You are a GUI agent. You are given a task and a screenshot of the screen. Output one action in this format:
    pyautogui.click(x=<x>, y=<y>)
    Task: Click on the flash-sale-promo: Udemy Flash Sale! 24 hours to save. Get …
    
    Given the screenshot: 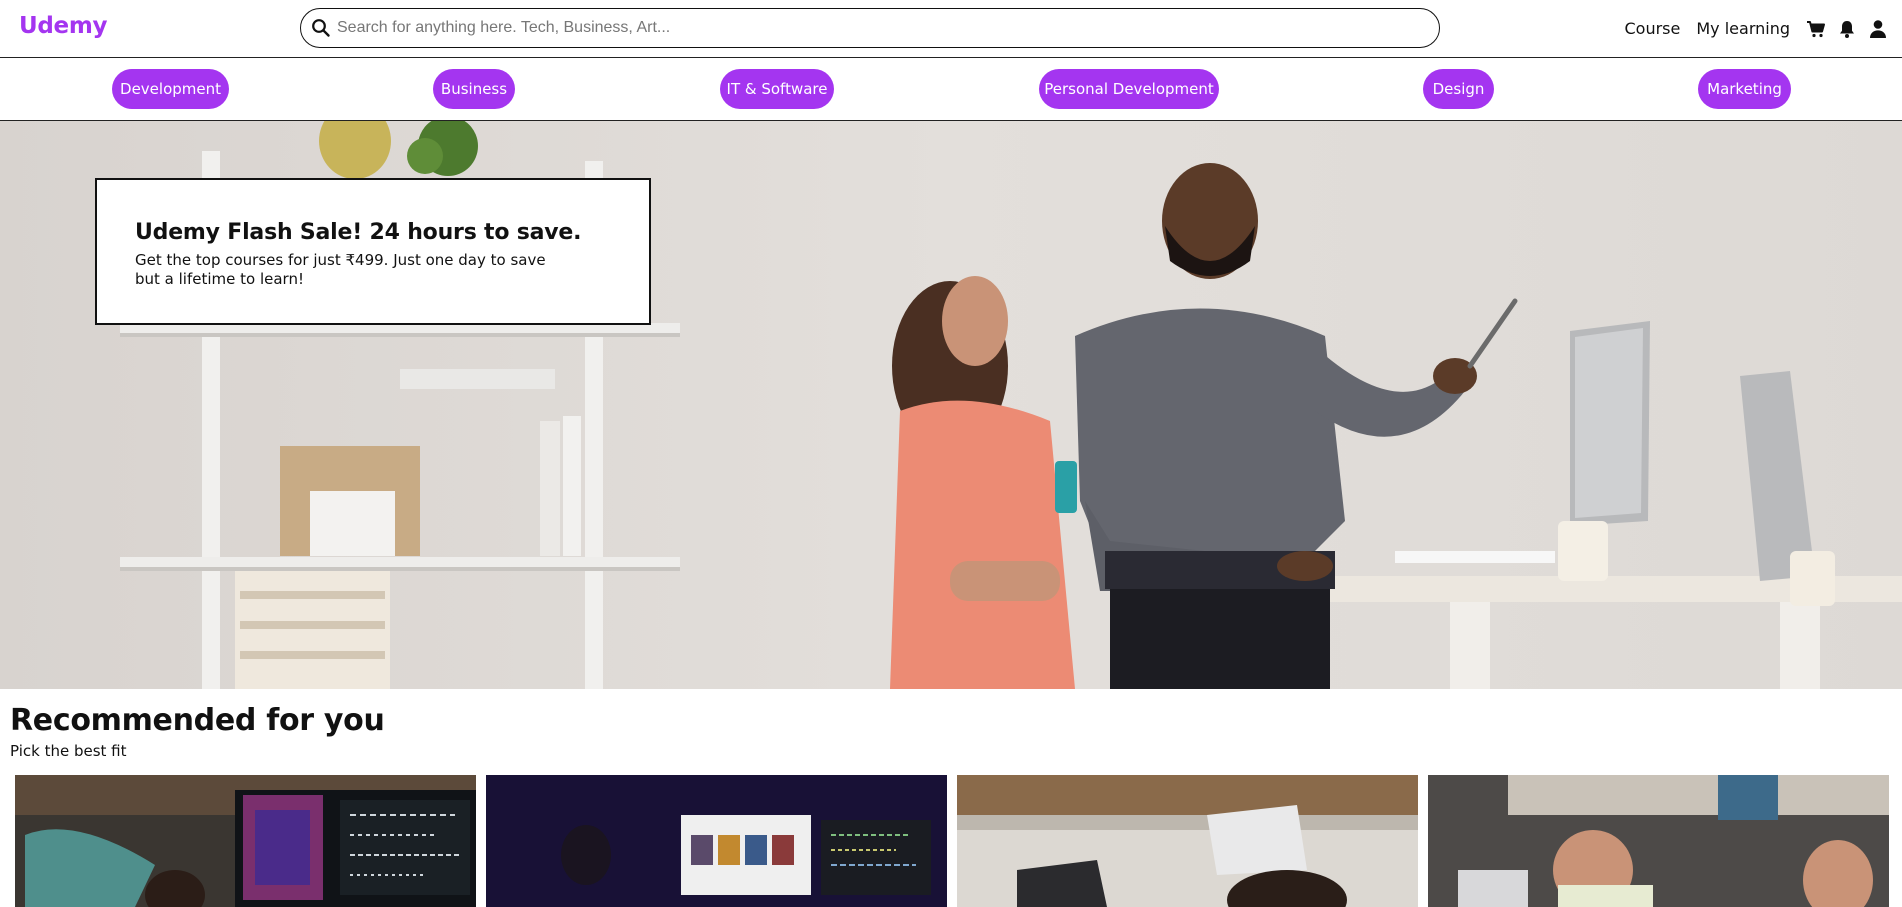 What is the action you would take?
    pyautogui.click(x=373, y=251)
    